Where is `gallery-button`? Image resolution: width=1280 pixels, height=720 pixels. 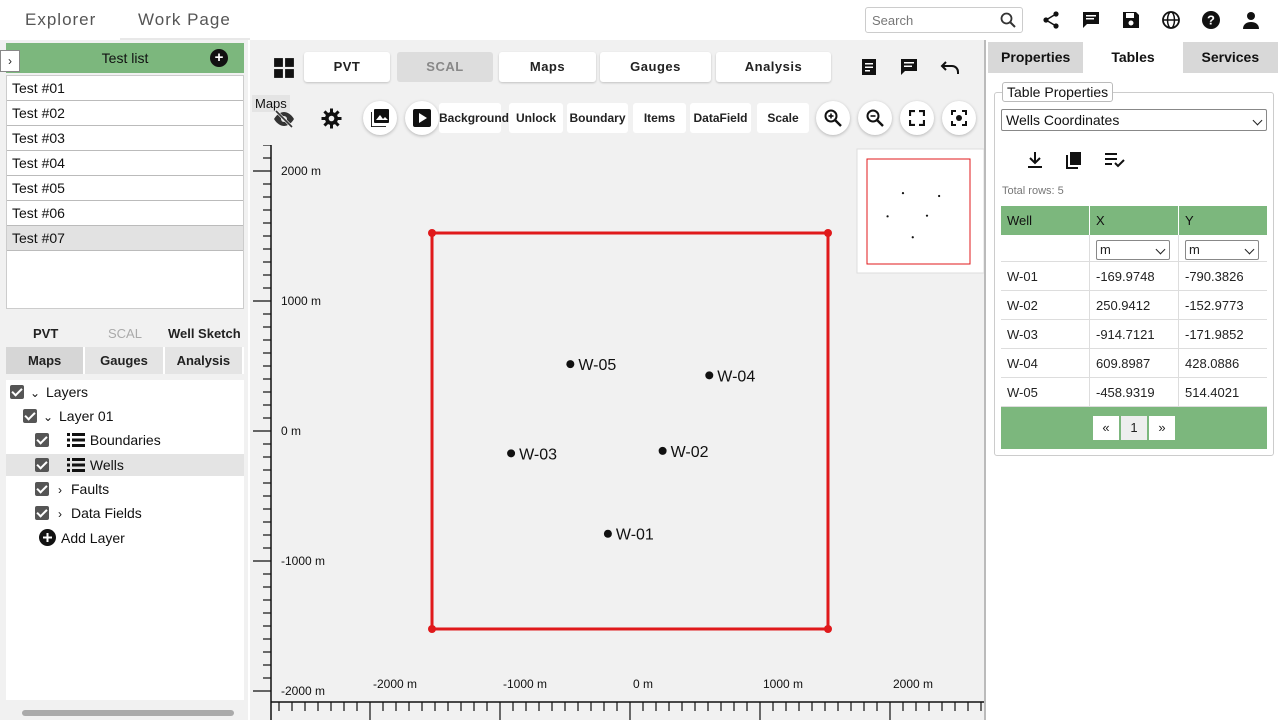 gallery-button is located at coordinates (380, 118).